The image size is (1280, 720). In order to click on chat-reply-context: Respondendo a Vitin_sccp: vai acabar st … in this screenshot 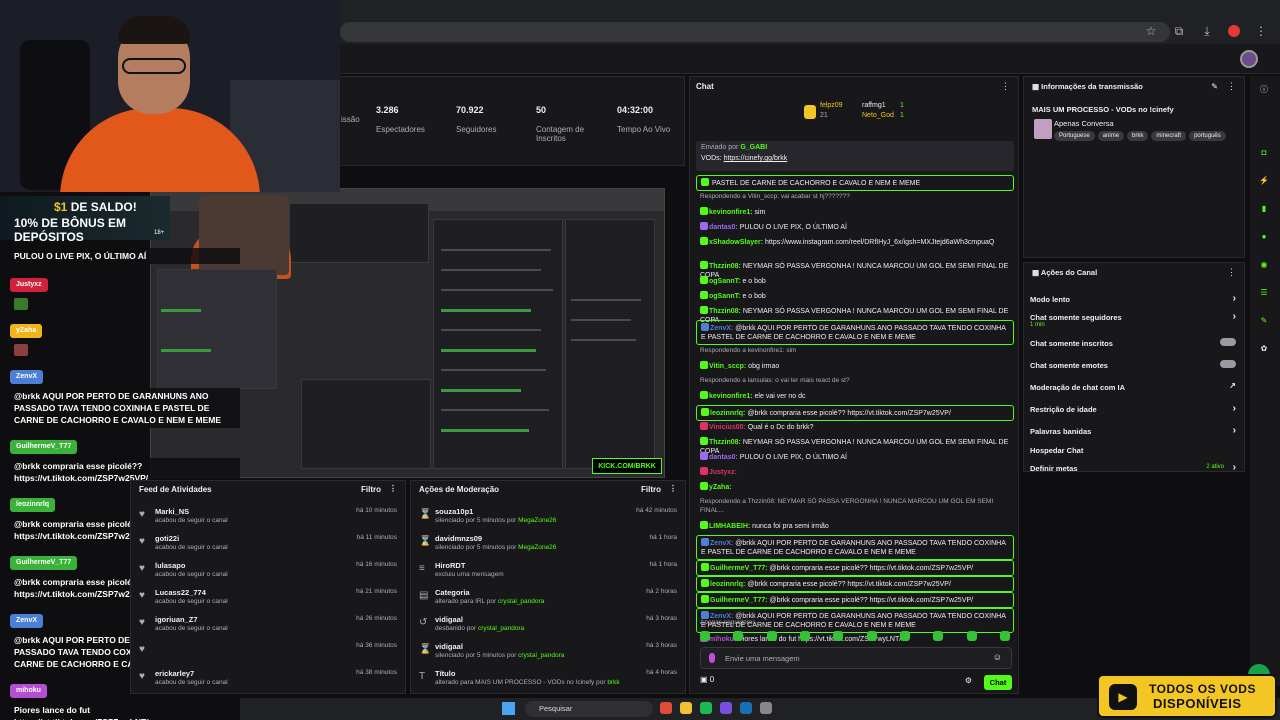, I will do `click(775, 196)`.